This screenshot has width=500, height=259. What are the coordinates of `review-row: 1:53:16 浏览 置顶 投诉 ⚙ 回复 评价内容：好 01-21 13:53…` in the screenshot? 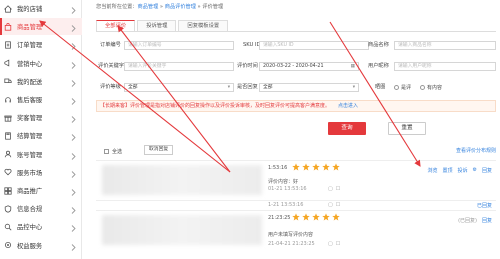 It's located at (296, 180).